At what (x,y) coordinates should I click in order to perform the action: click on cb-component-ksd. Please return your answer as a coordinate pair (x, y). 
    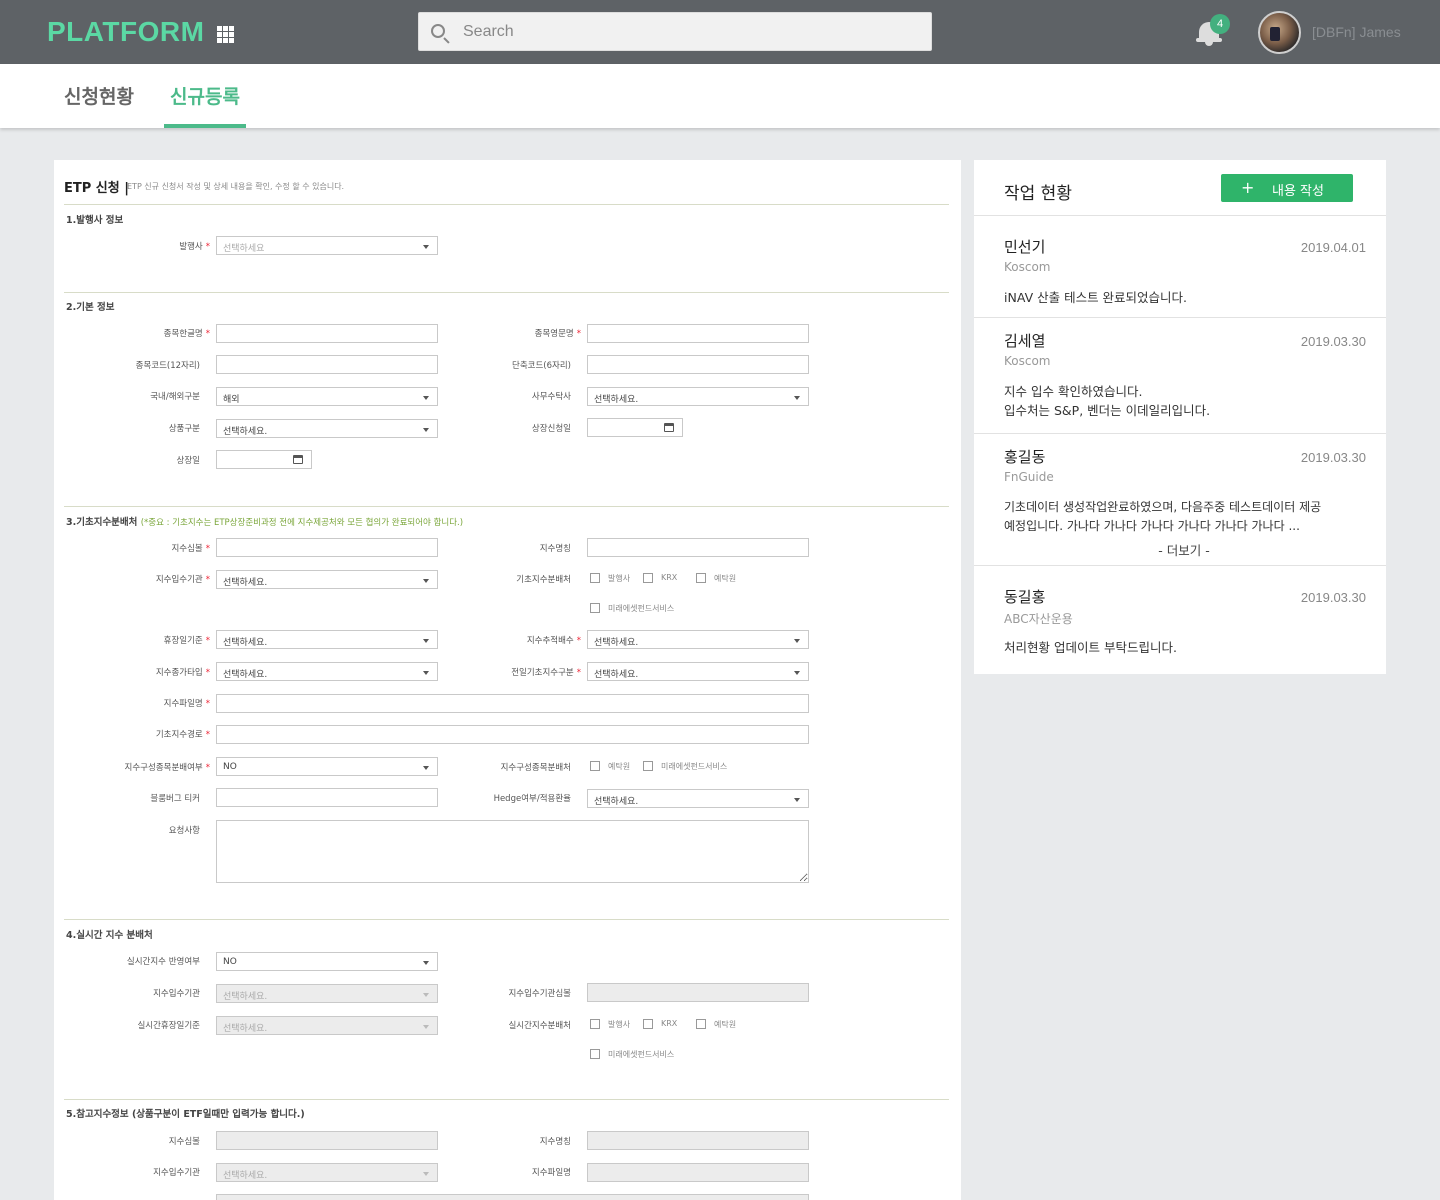
    Looking at the image, I should click on (595, 766).